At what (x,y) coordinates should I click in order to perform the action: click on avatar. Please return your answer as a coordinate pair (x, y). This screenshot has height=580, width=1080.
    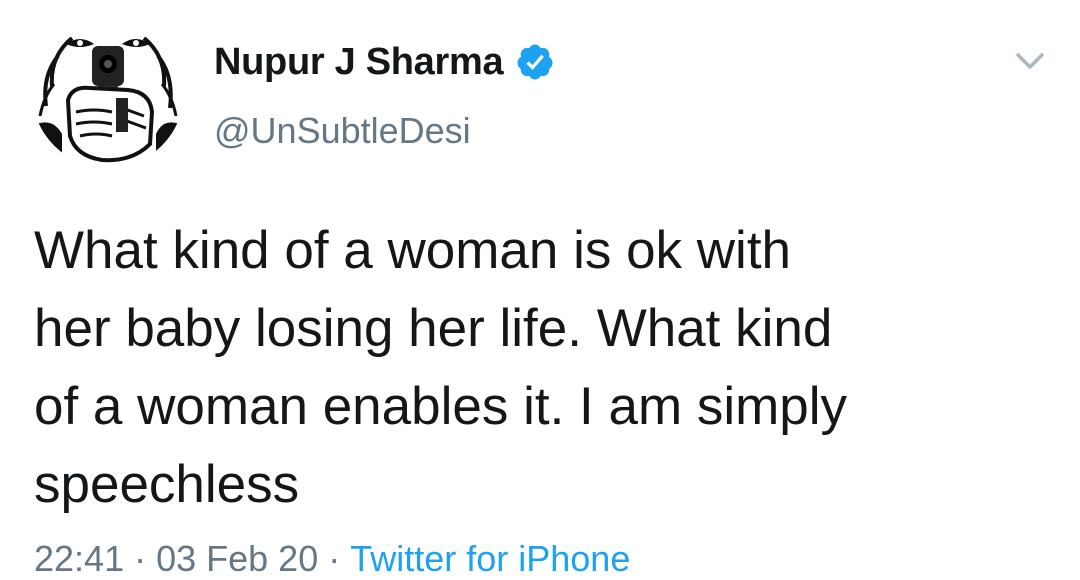
    Looking at the image, I should click on (108, 92).